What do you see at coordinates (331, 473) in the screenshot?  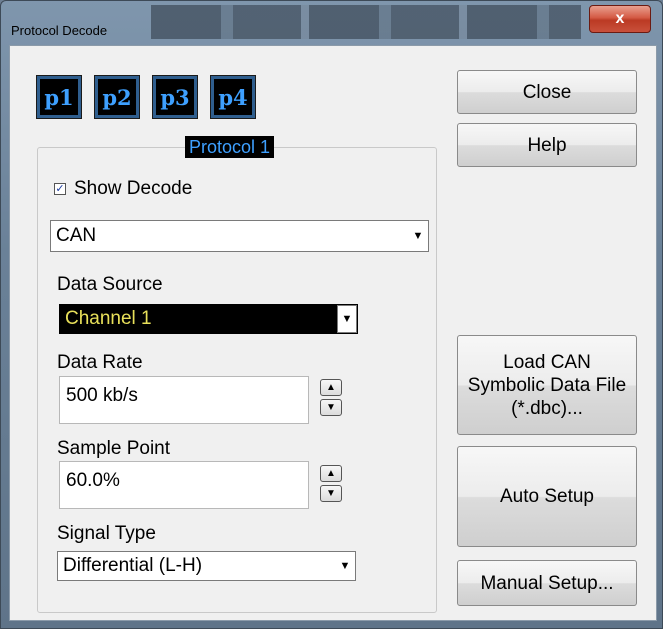 I see `sample-point-up-button: ▲` at bounding box center [331, 473].